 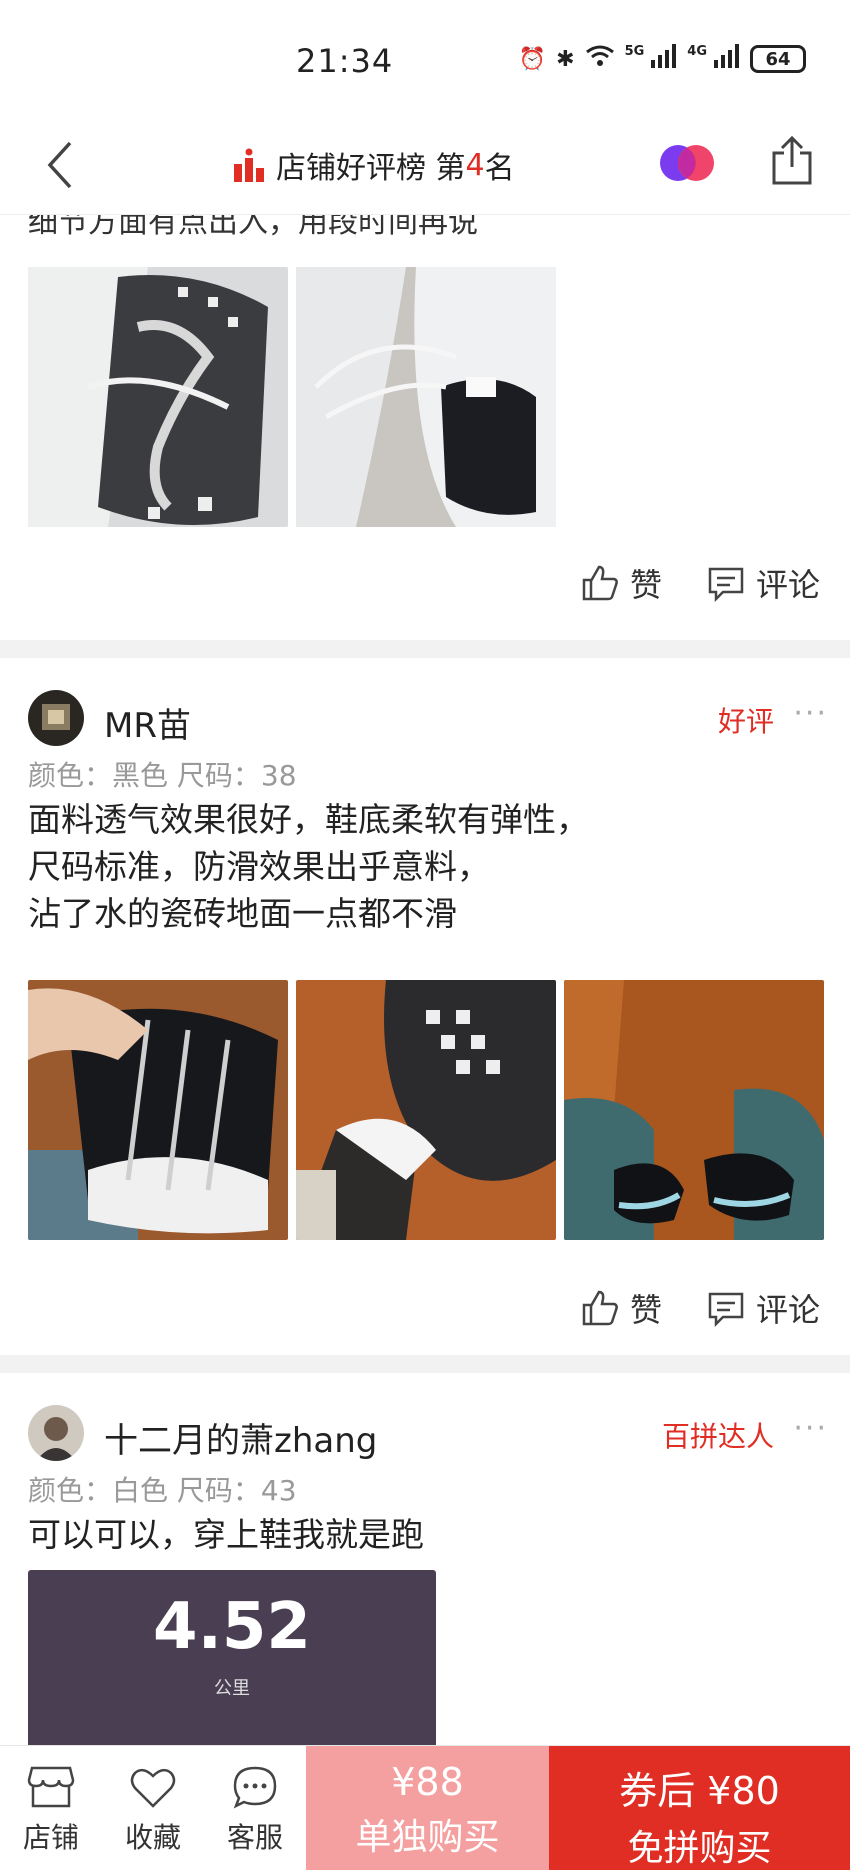 I want to click on group-label: 免拼购买, so click(x=699, y=1848).